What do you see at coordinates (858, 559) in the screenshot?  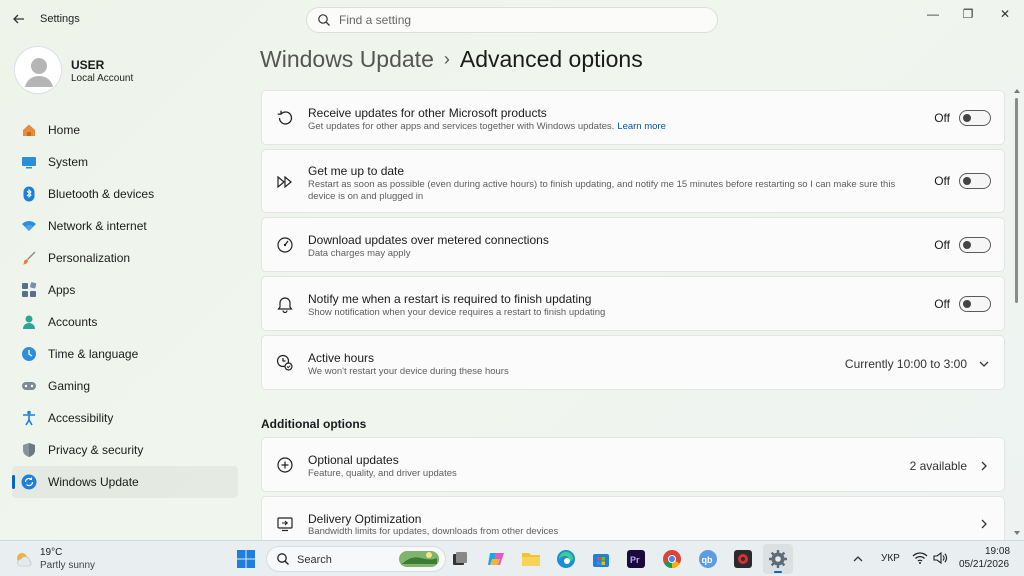 I see `tray-overflow-chevron-icon` at bounding box center [858, 559].